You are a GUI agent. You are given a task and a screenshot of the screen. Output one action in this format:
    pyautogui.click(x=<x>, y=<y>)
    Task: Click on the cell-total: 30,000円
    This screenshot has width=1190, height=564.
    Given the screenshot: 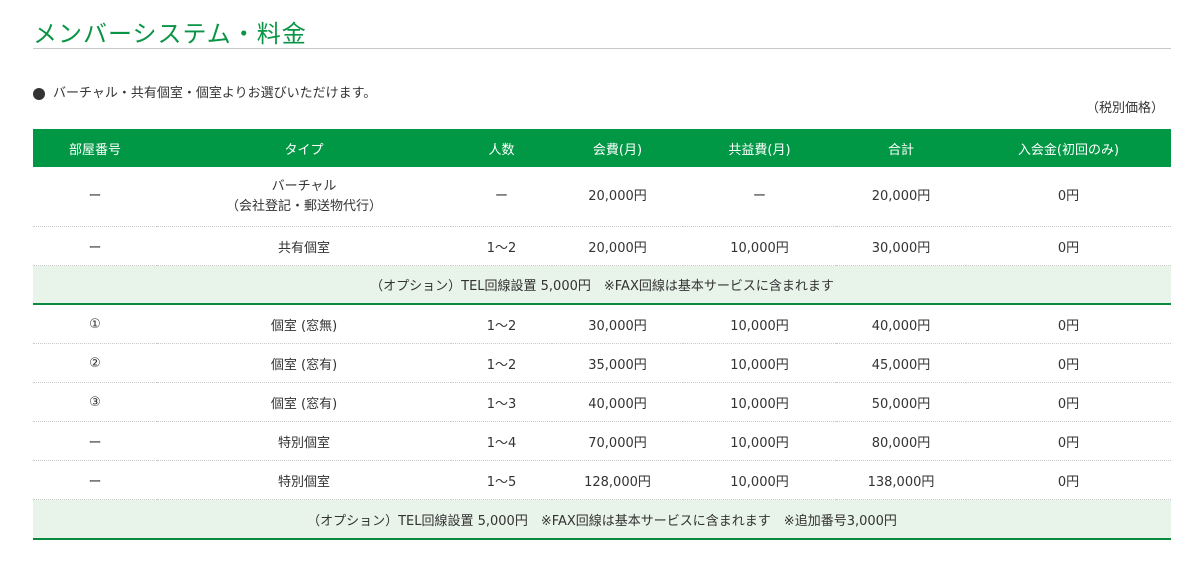 What is the action you would take?
    pyautogui.click(x=901, y=246)
    